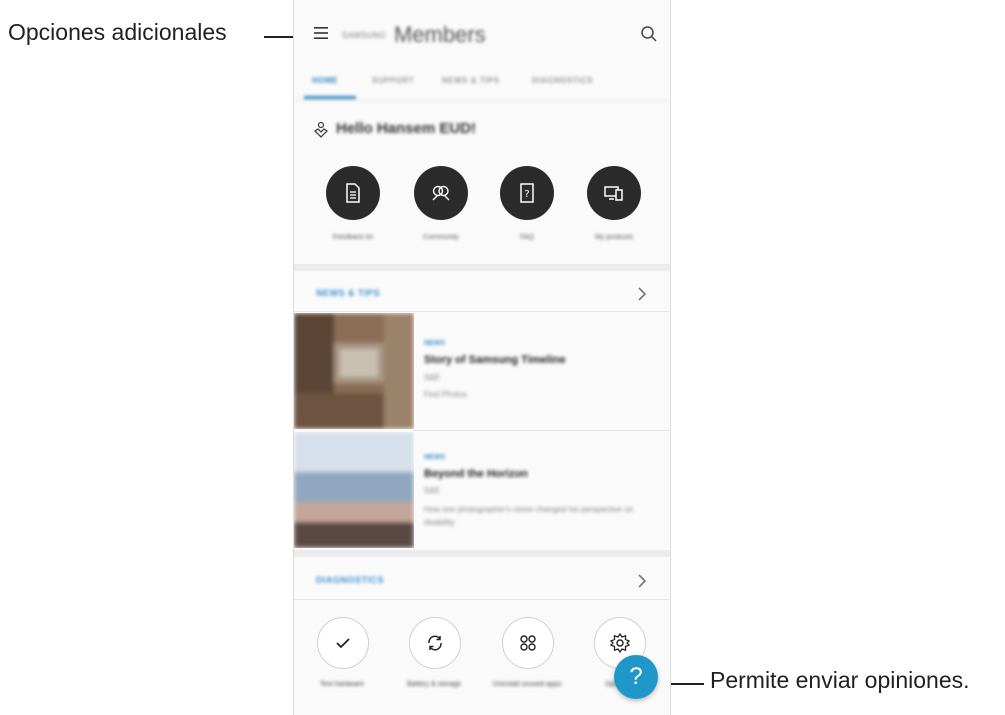 This screenshot has width=1005, height=715. I want to click on question-book-icon: ?, so click(527, 193).